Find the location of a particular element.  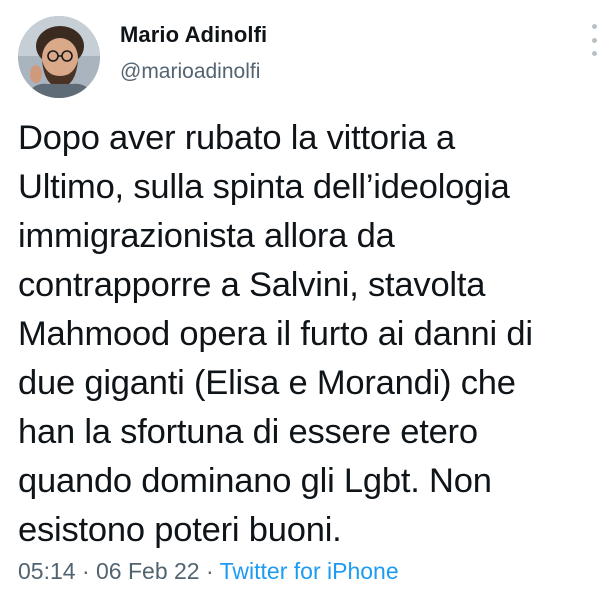

more-vertical-icon is located at coordinates (594, 40).